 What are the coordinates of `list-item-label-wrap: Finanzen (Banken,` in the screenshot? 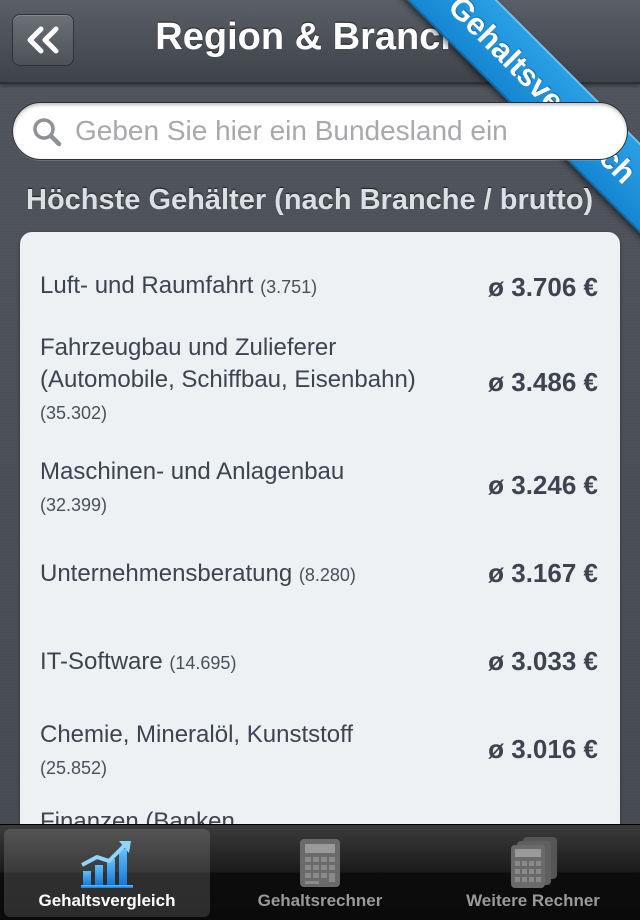 It's located at (240, 815).